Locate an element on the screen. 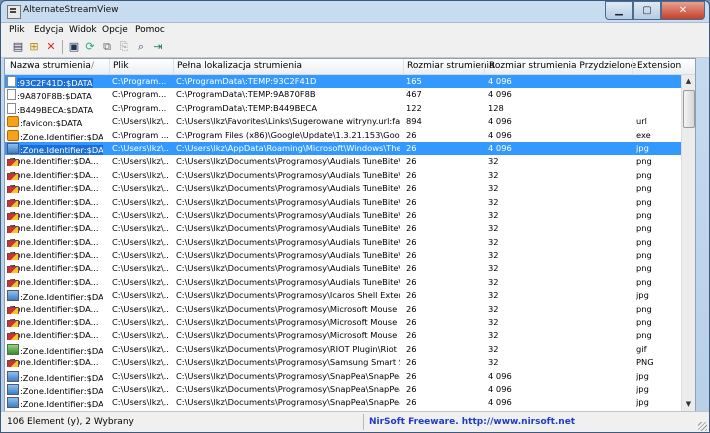  column-header-path: Pełna lokalizacja strumienia is located at coordinates (239, 66).